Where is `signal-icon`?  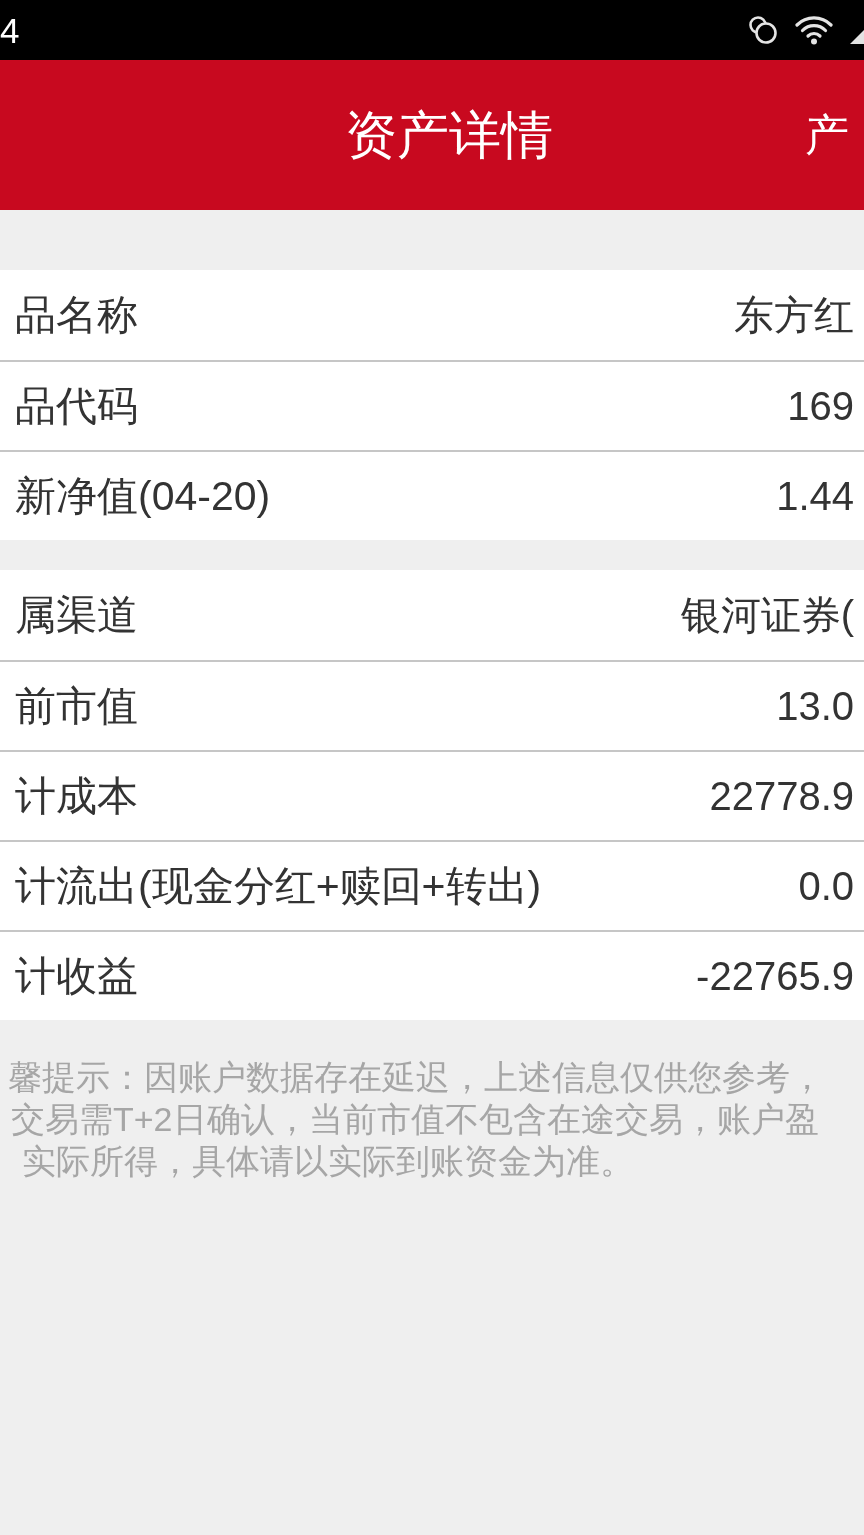 signal-icon is located at coordinates (857, 37).